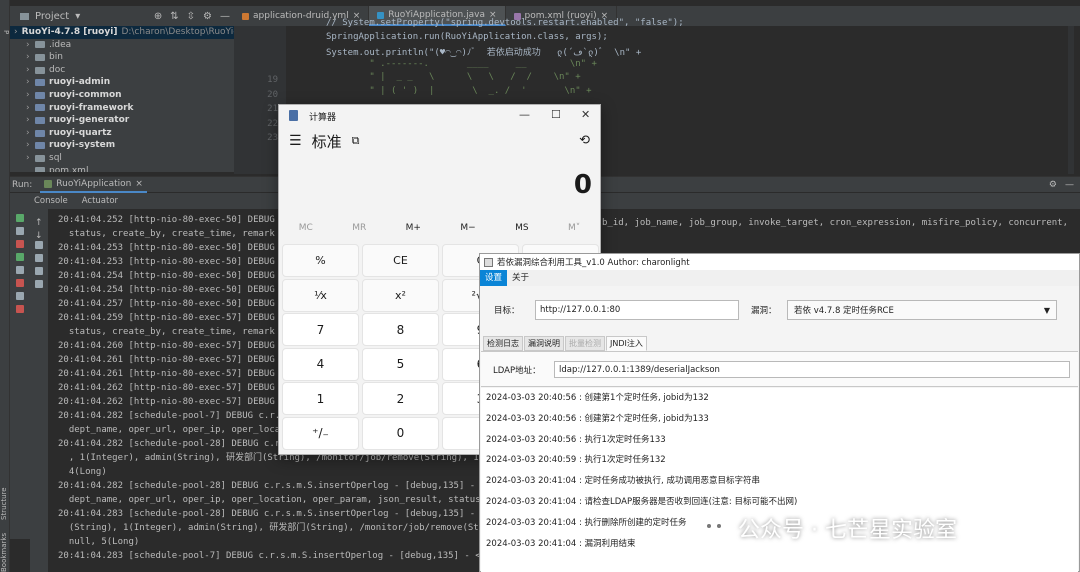  What do you see at coordinates (574, 228) in the screenshot?
I see `memory-button: M˅` at bounding box center [574, 228].